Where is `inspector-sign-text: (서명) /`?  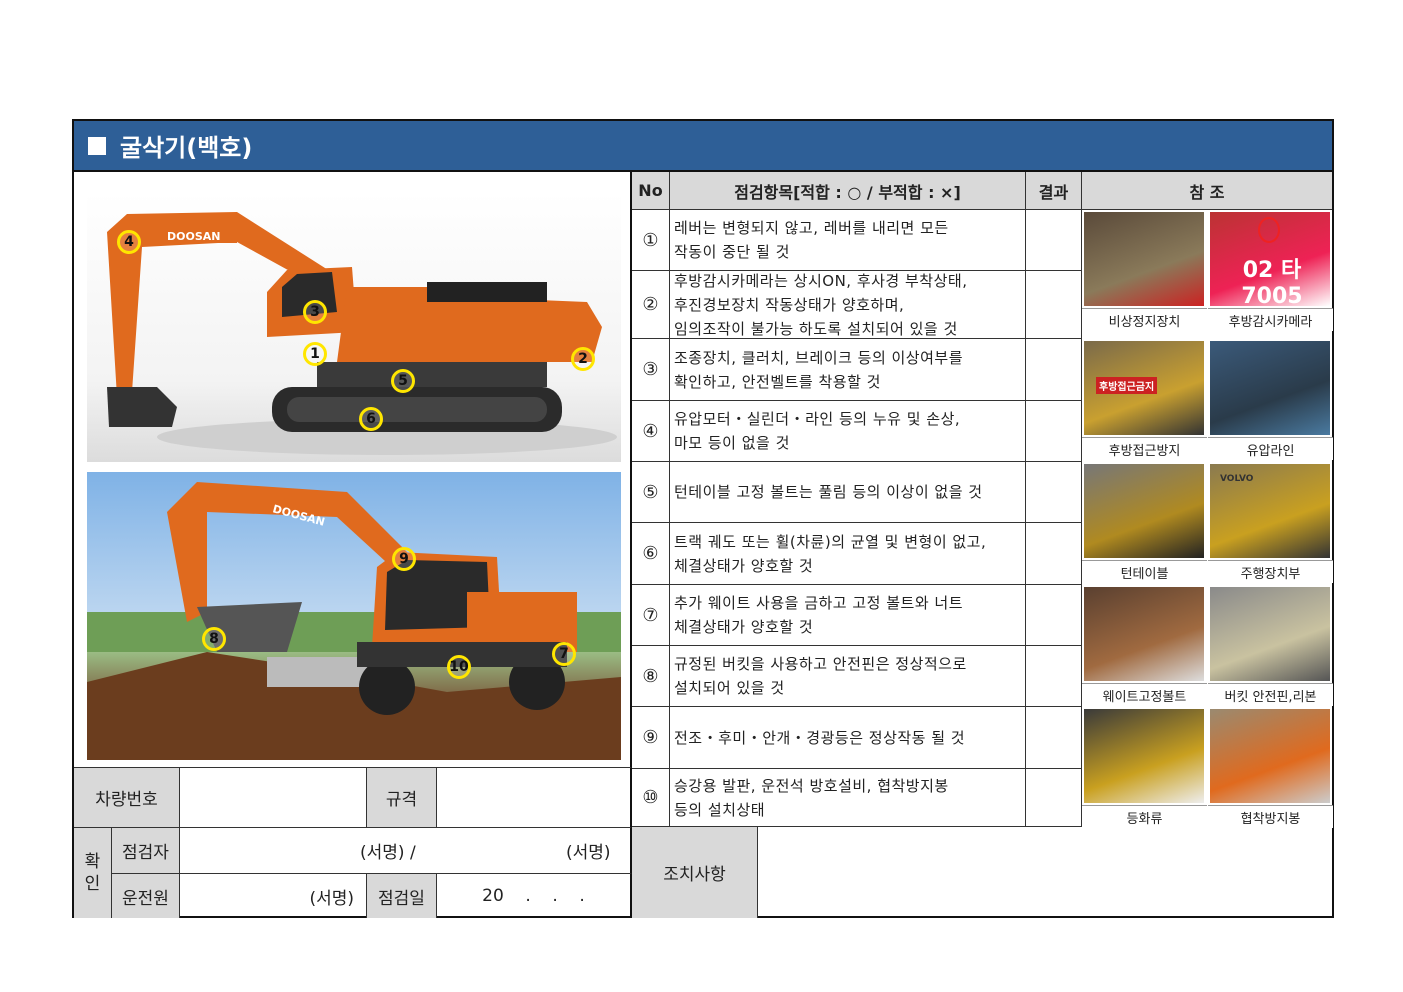 inspector-sign-text: (서명) / is located at coordinates (388, 853).